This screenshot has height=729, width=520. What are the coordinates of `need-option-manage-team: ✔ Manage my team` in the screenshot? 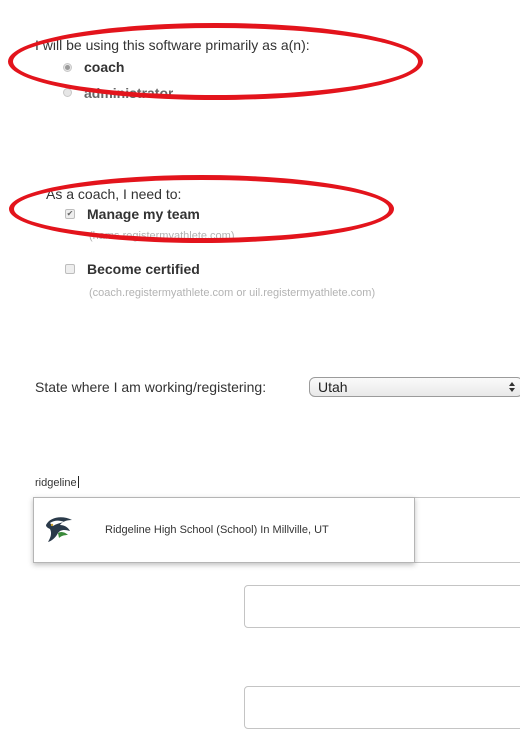 It's located at (132, 214).